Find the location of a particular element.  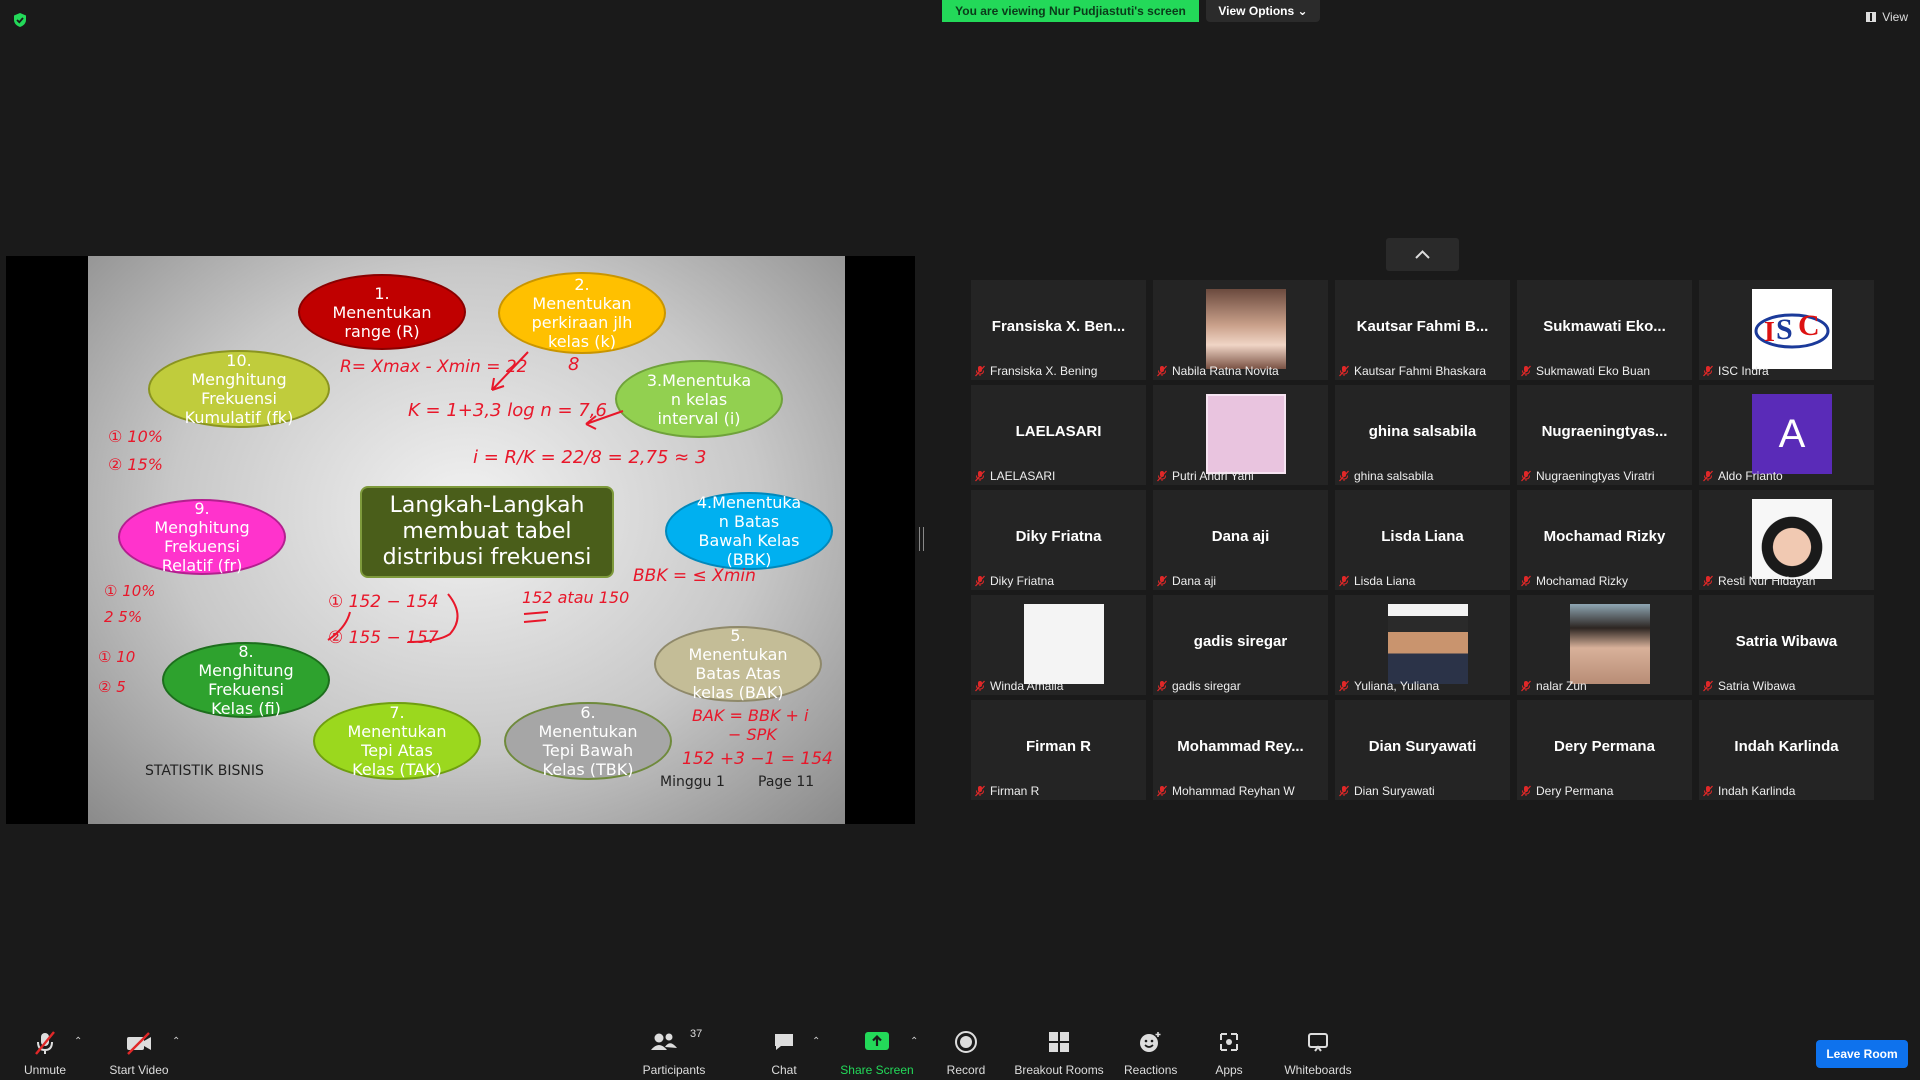

hw-fk-2: ② 15% is located at coordinates (135, 464).